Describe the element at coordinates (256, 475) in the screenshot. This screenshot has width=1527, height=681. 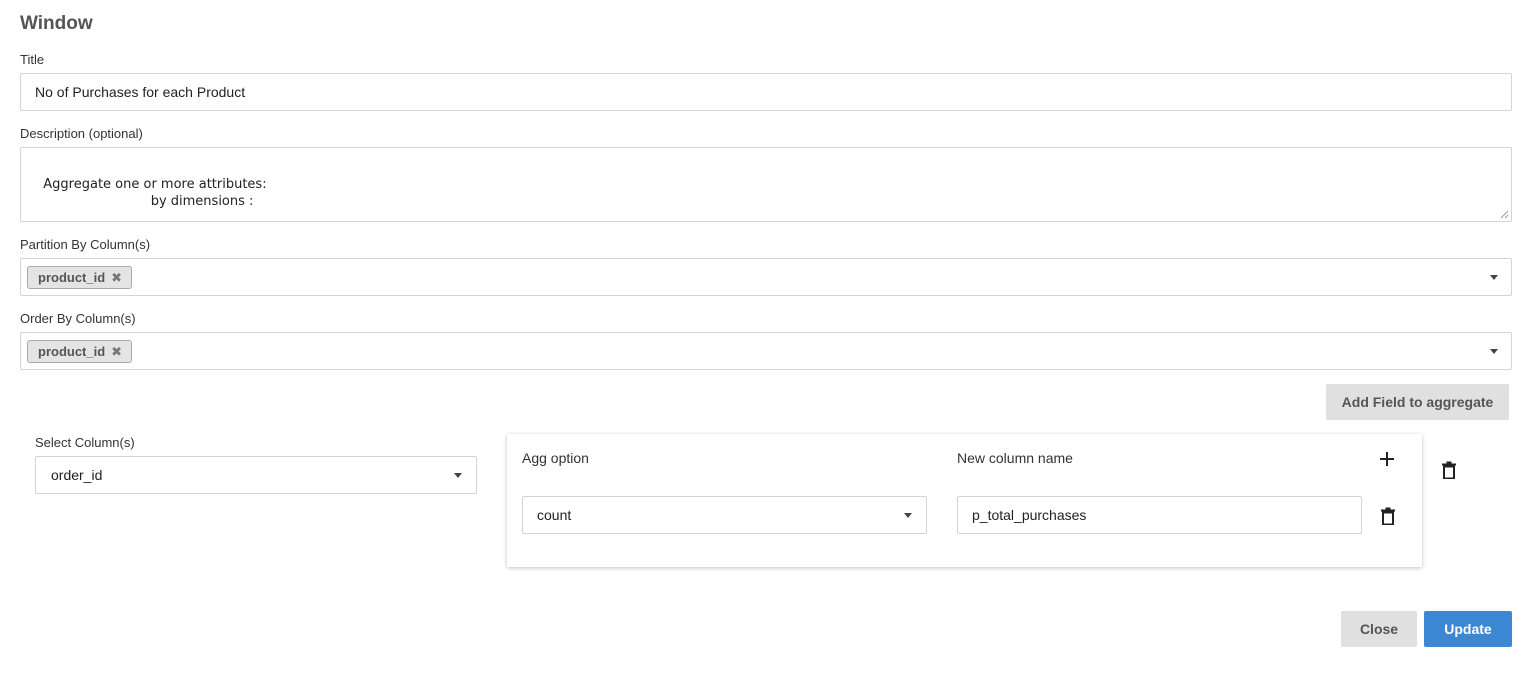
I see `select-columns-dropdown: order_id` at that location.